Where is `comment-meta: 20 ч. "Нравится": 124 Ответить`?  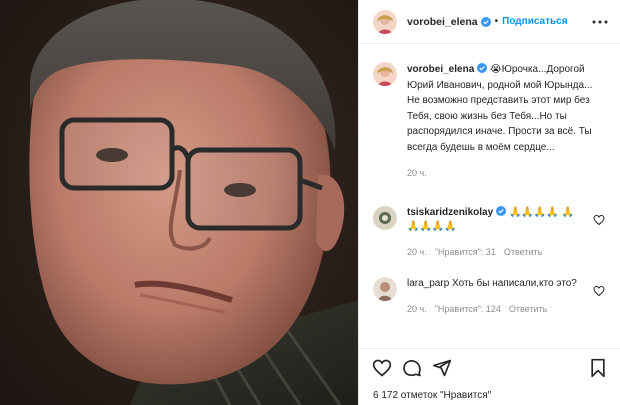 comment-meta: 20 ч. "Нравится": 124 Ответить is located at coordinates (496, 309).